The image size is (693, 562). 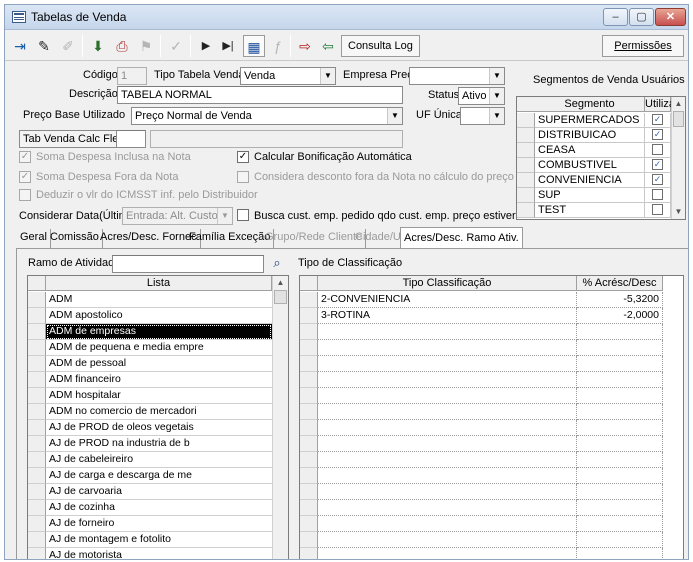 I want to click on ramo-list-item: AJ de PROD na industria de b, so click(x=159, y=444).